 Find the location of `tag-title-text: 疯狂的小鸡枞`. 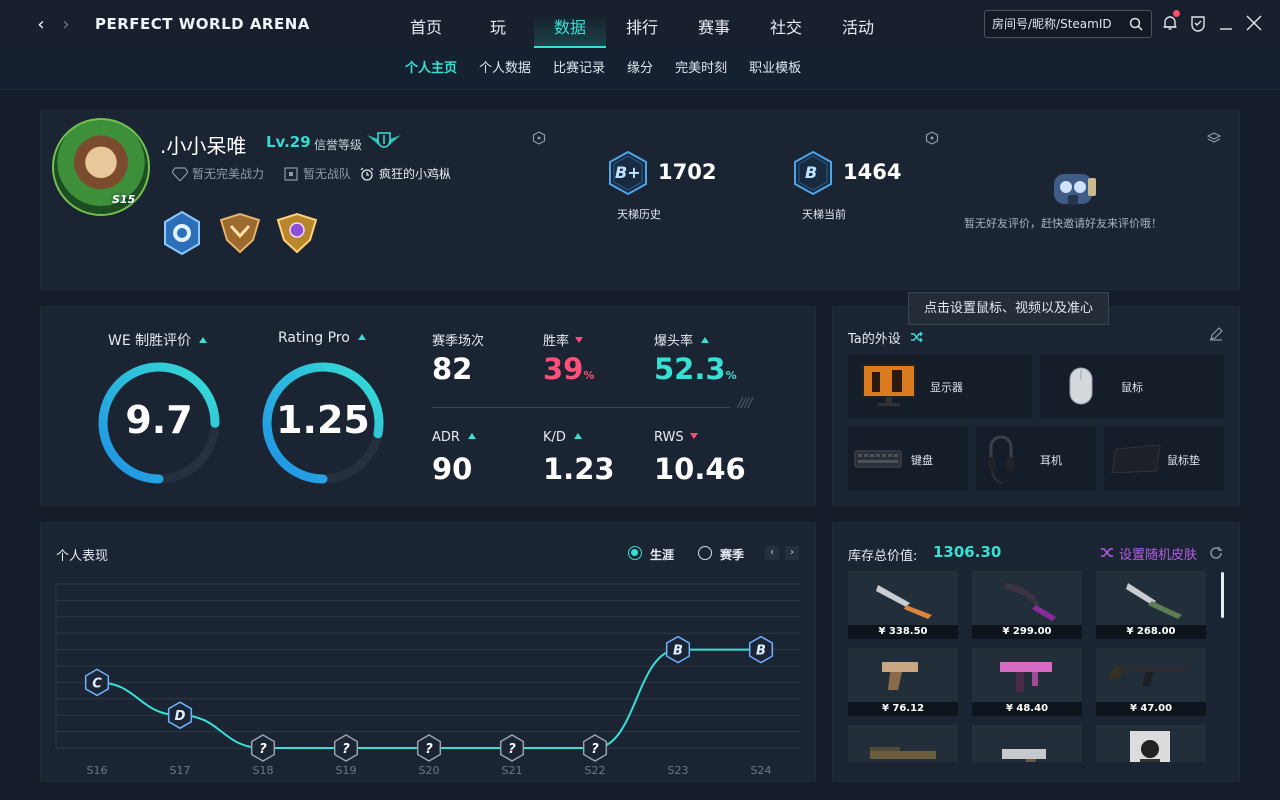

tag-title-text: 疯狂的小鸡枞 is located at coordinates (415, 174).